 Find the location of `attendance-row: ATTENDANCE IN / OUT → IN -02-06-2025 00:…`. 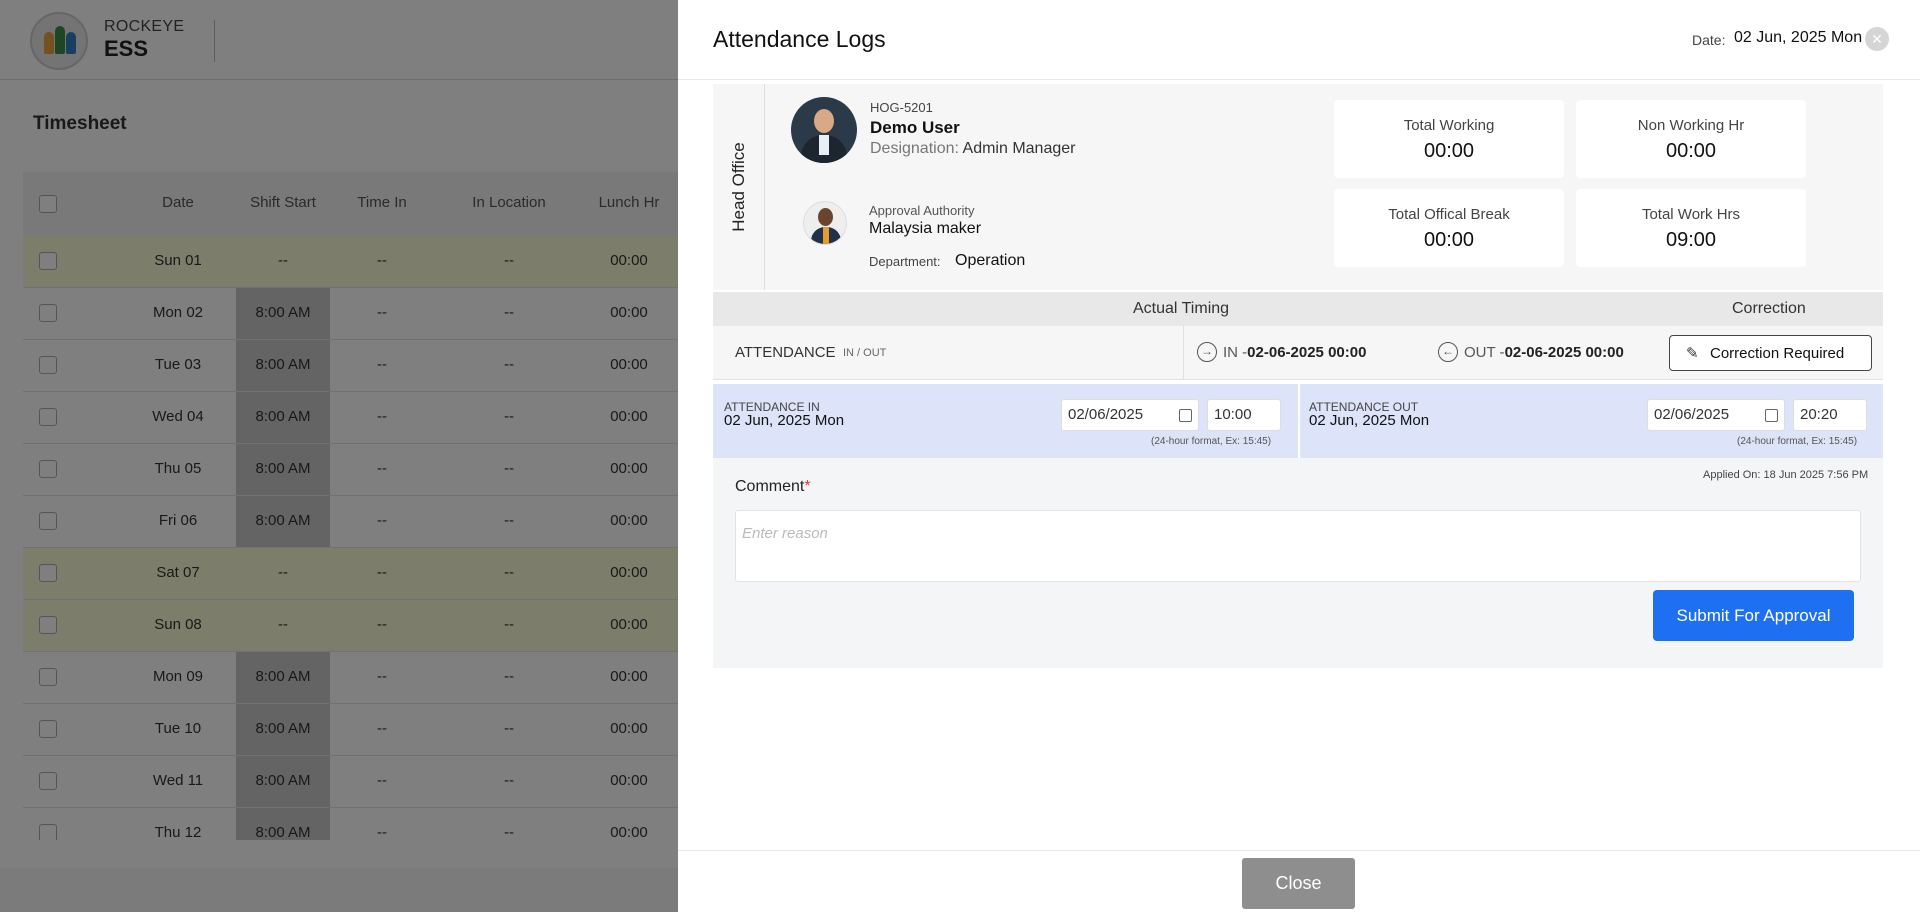

attendance-row: ATTENDANCE IN / OUT → IN -02-06-2025 00:… is located at coordinates (1298, 353).